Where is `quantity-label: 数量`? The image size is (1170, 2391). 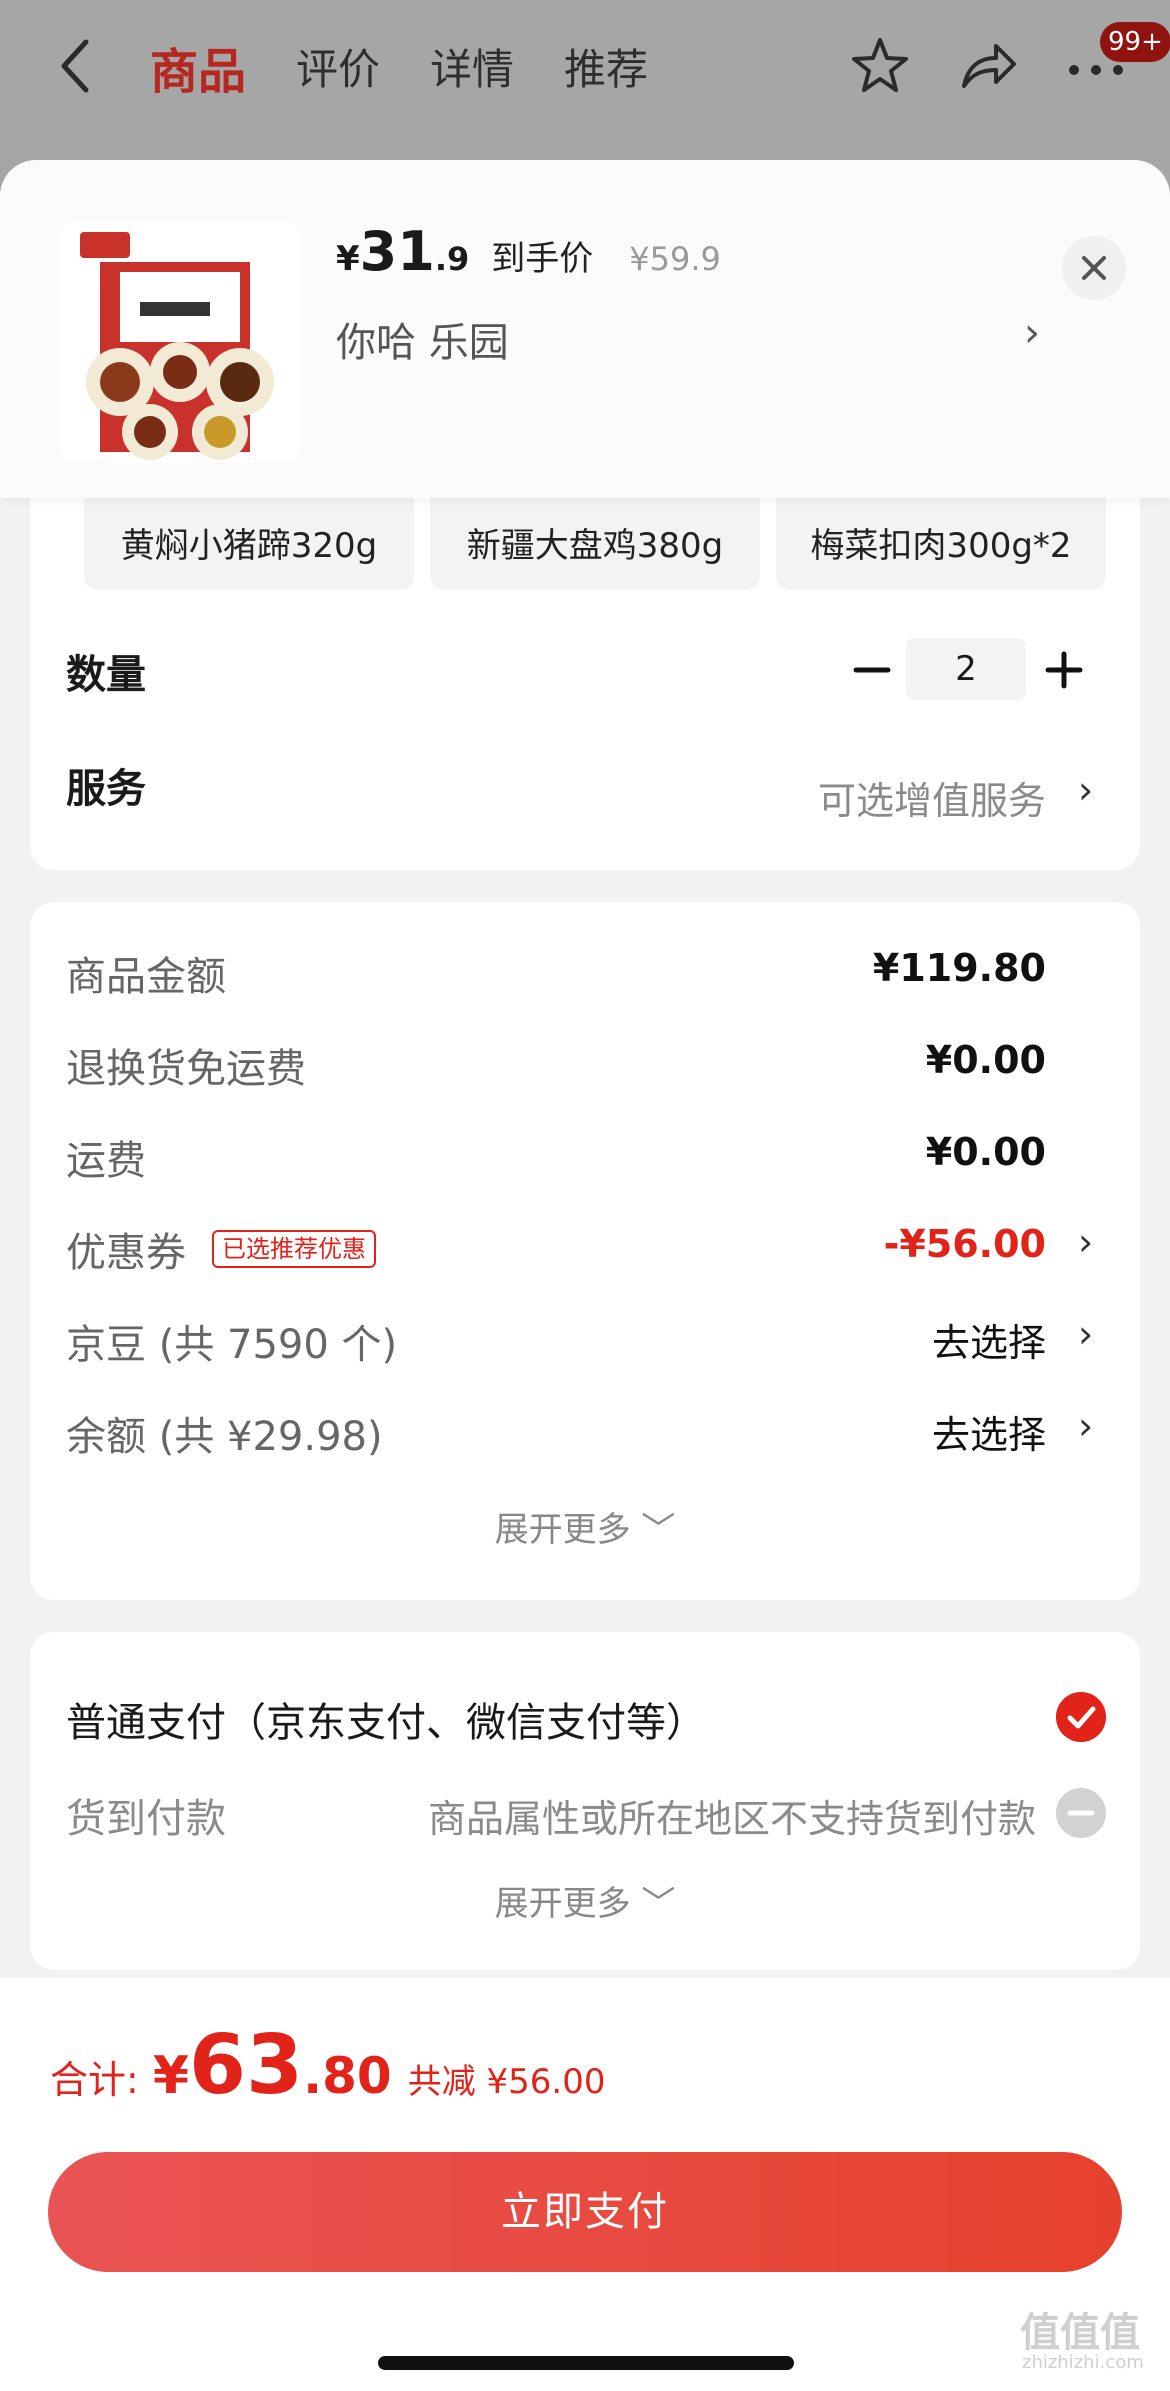
quantity-label: 数量 is located at coordinates (106, 675).